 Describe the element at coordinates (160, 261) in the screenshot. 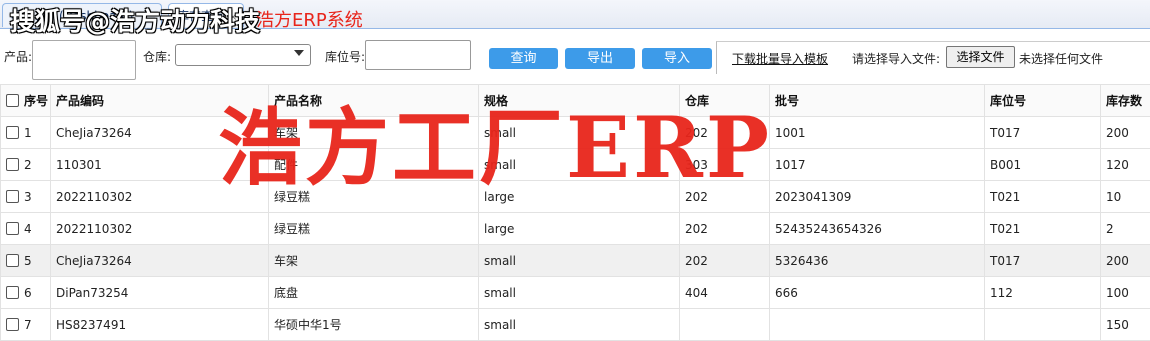

I see `cell-product-code: CheJia73264` at that location.